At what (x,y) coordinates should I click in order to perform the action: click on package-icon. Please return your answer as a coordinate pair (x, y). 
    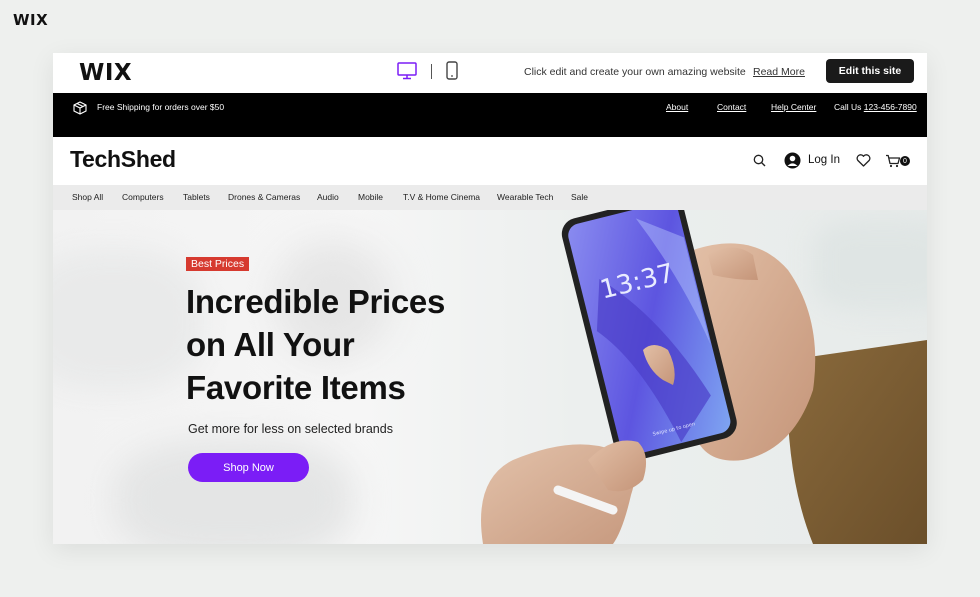
    Looking at the image, I should click on (80, 108).